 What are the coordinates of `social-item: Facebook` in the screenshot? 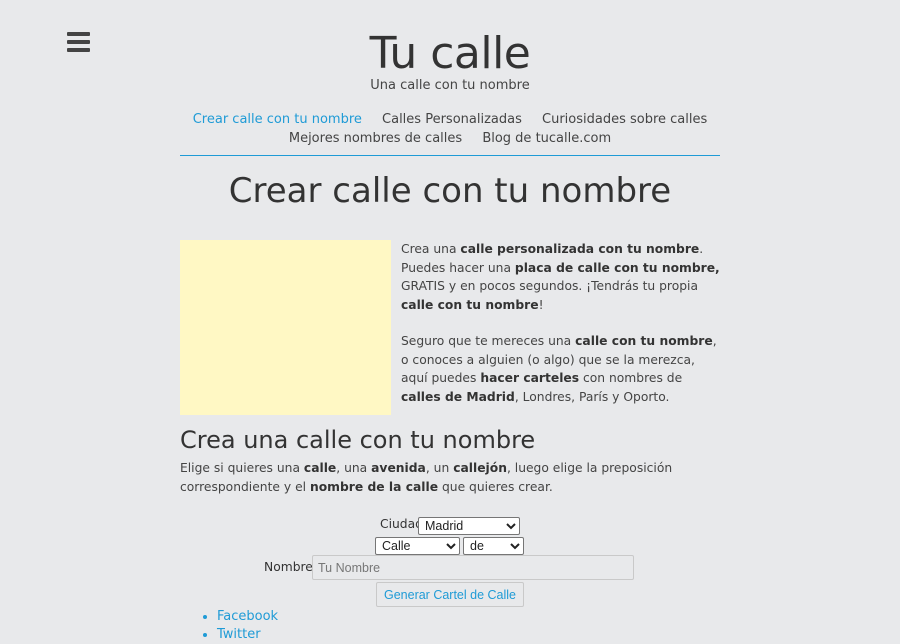 It's located at (247, 617).